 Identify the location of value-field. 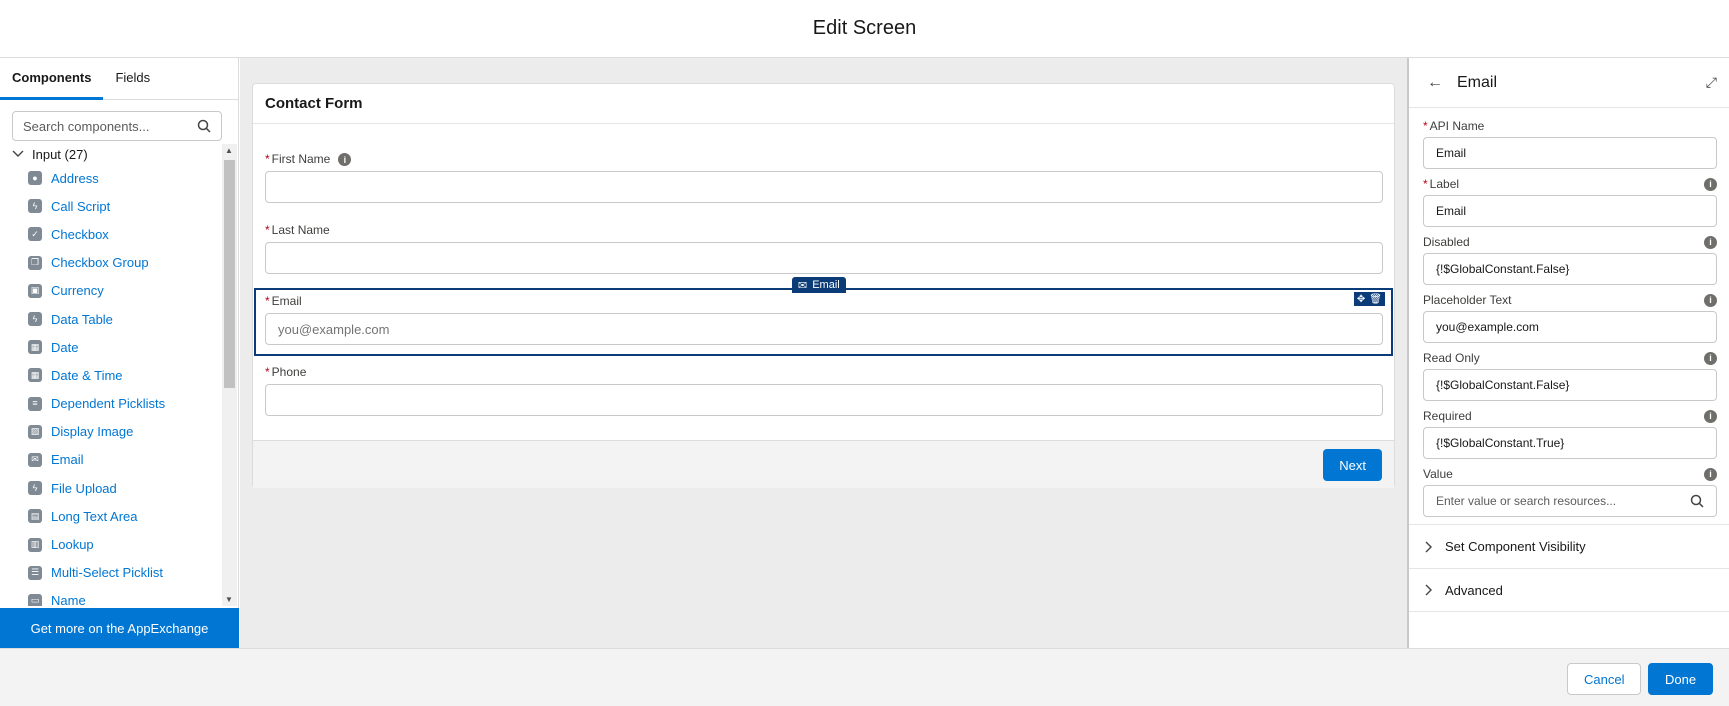
(1570, 501).